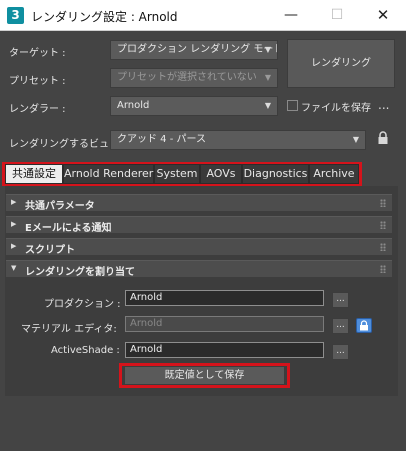 This screenshot has height=451, width=406. I want to click on target-label: ターゲット :, so click(37, 53).